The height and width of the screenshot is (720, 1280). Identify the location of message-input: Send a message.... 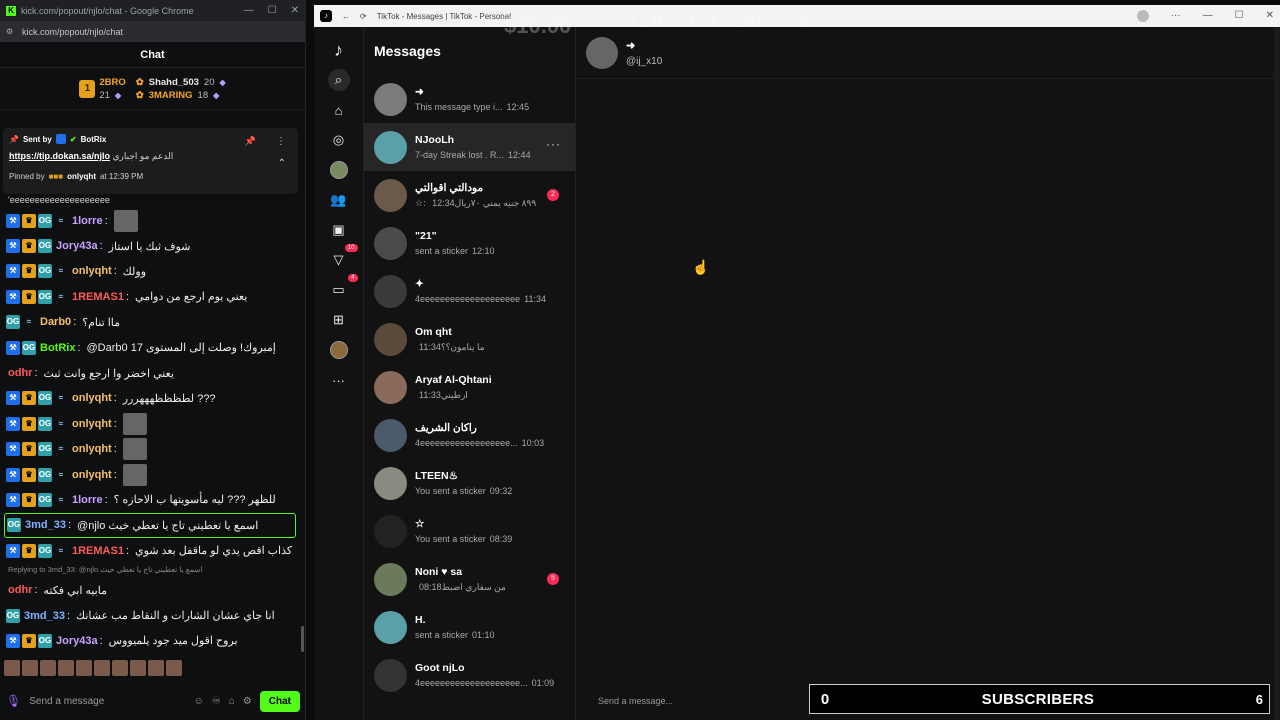
(696, 701).